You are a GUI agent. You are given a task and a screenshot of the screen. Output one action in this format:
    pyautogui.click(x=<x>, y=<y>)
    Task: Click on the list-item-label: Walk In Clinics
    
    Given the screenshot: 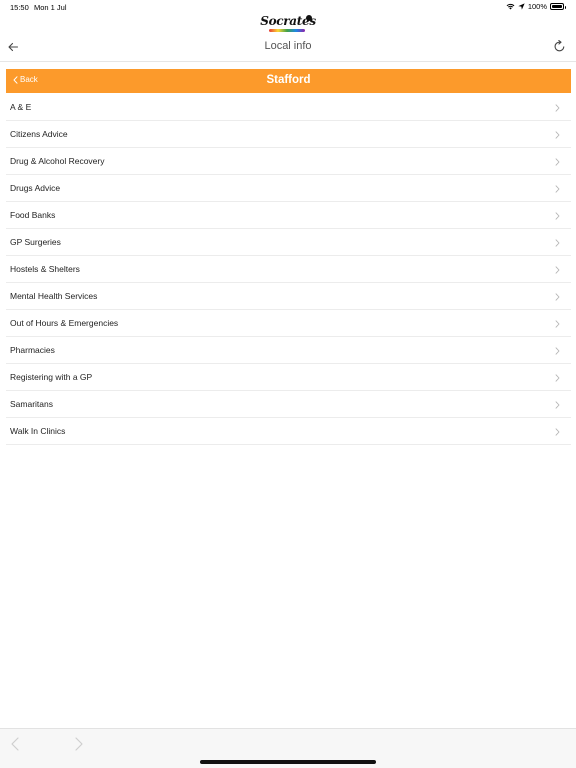 What is the action you would take?
    pyautogui.click(x=38, y=431)
    